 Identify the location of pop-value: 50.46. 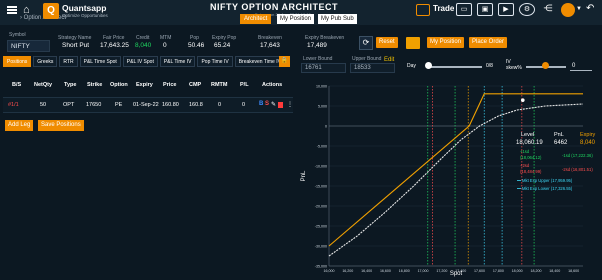
(196, 45).